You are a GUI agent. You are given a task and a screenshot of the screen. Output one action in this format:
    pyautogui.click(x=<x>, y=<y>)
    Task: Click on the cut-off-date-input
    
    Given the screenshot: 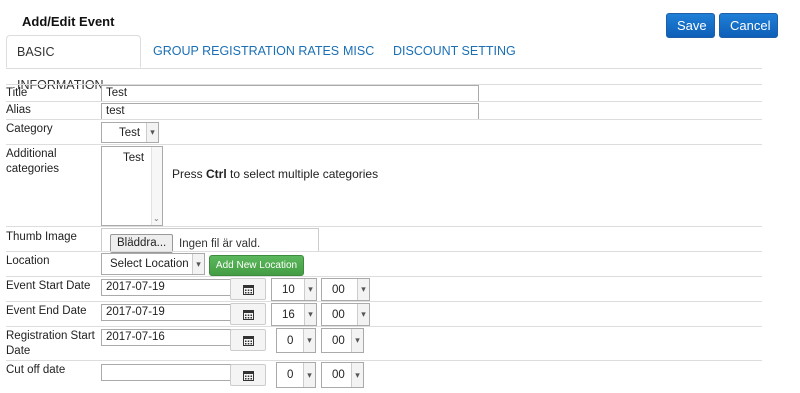 What is the action you would take?
    pyautogui.click(x=166, y=372)
    